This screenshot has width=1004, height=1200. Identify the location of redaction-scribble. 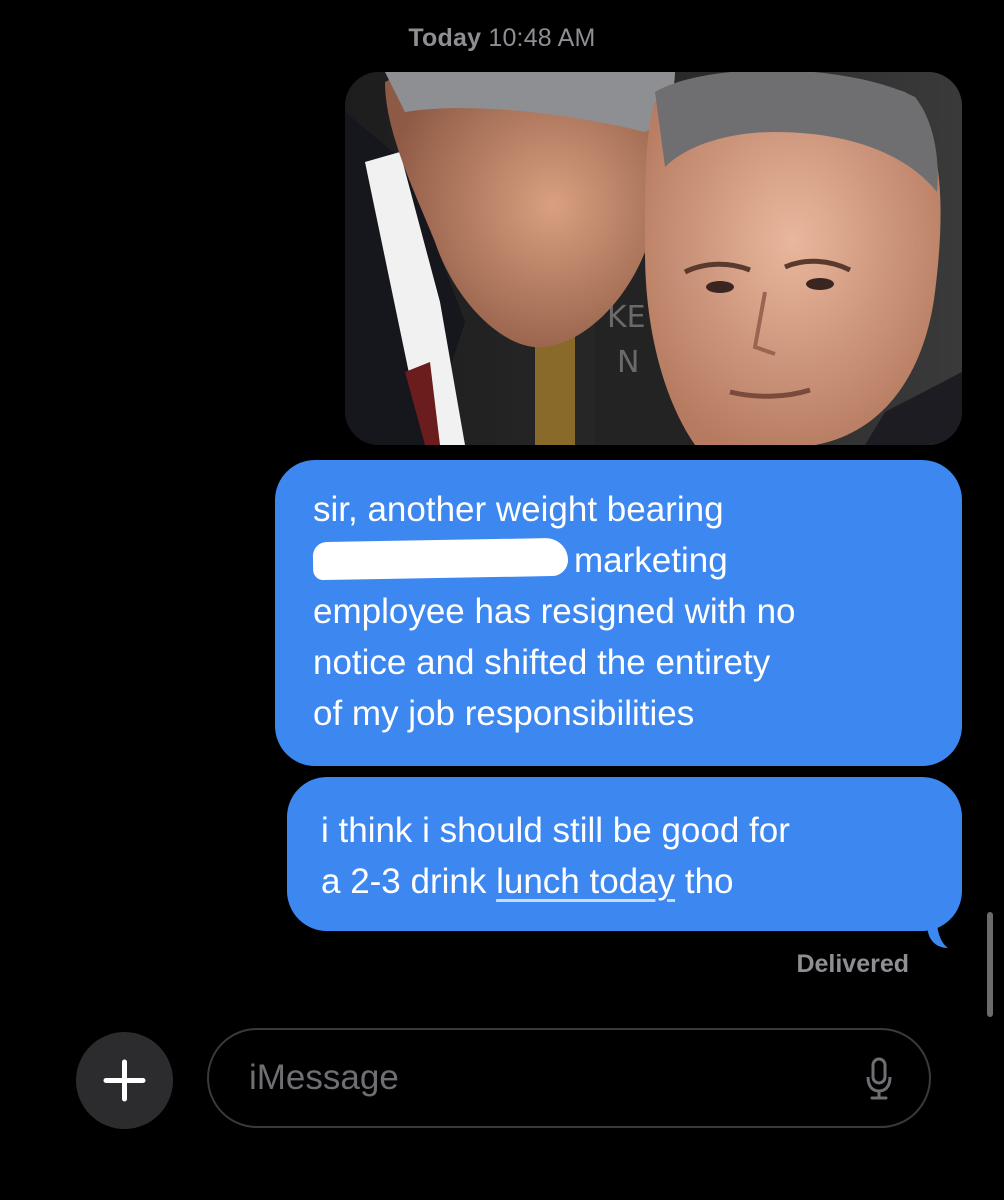
(440, 559).